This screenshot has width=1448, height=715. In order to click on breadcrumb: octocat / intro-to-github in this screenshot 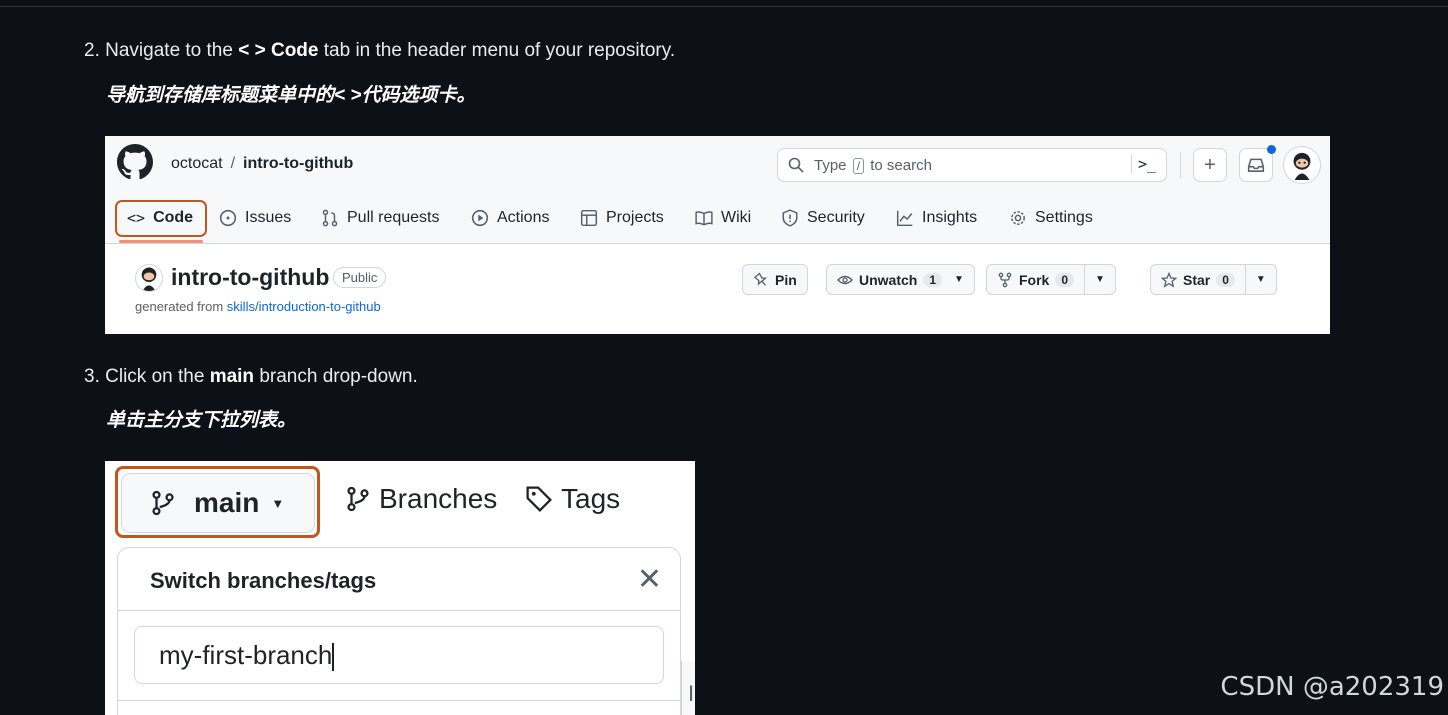, I will do `click(262, 164)`.